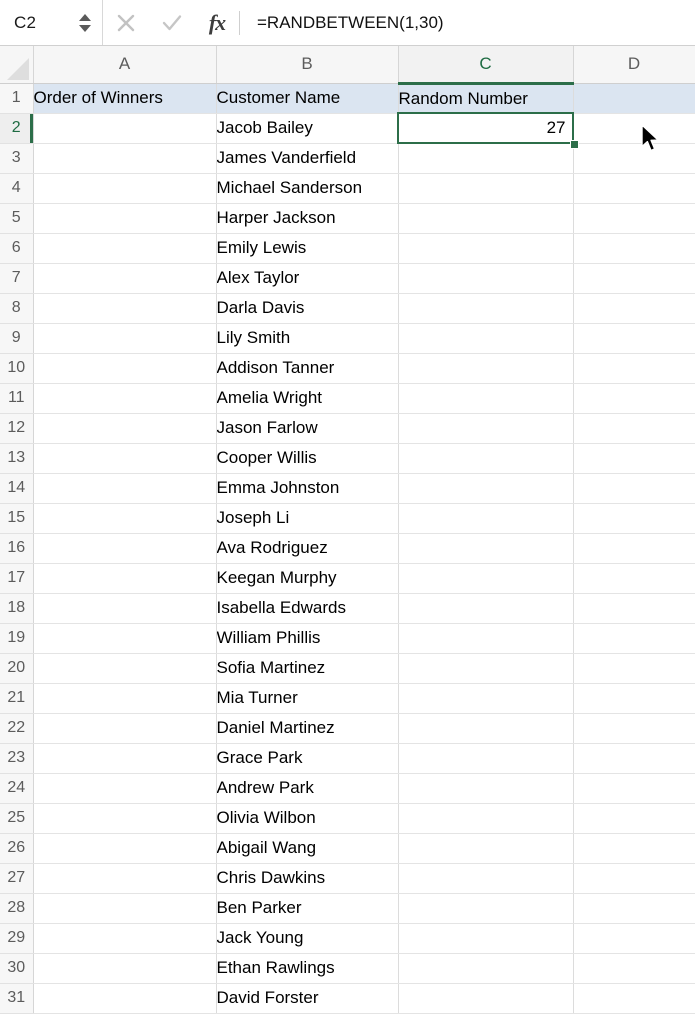 The image size is (695, 1024). Describe the element at coordinates (486, 488) in the screenshot. I see `cell-C14` at that location.